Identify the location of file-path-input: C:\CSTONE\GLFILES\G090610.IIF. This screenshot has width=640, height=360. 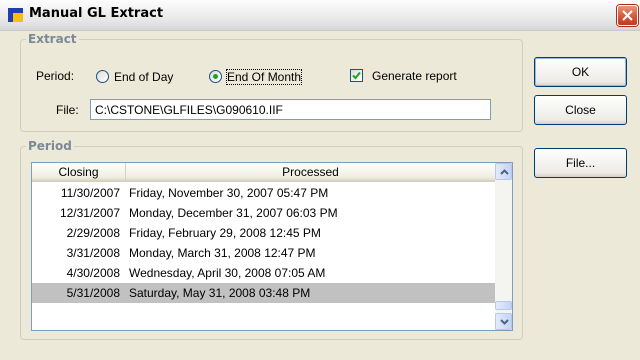
(290, 109).